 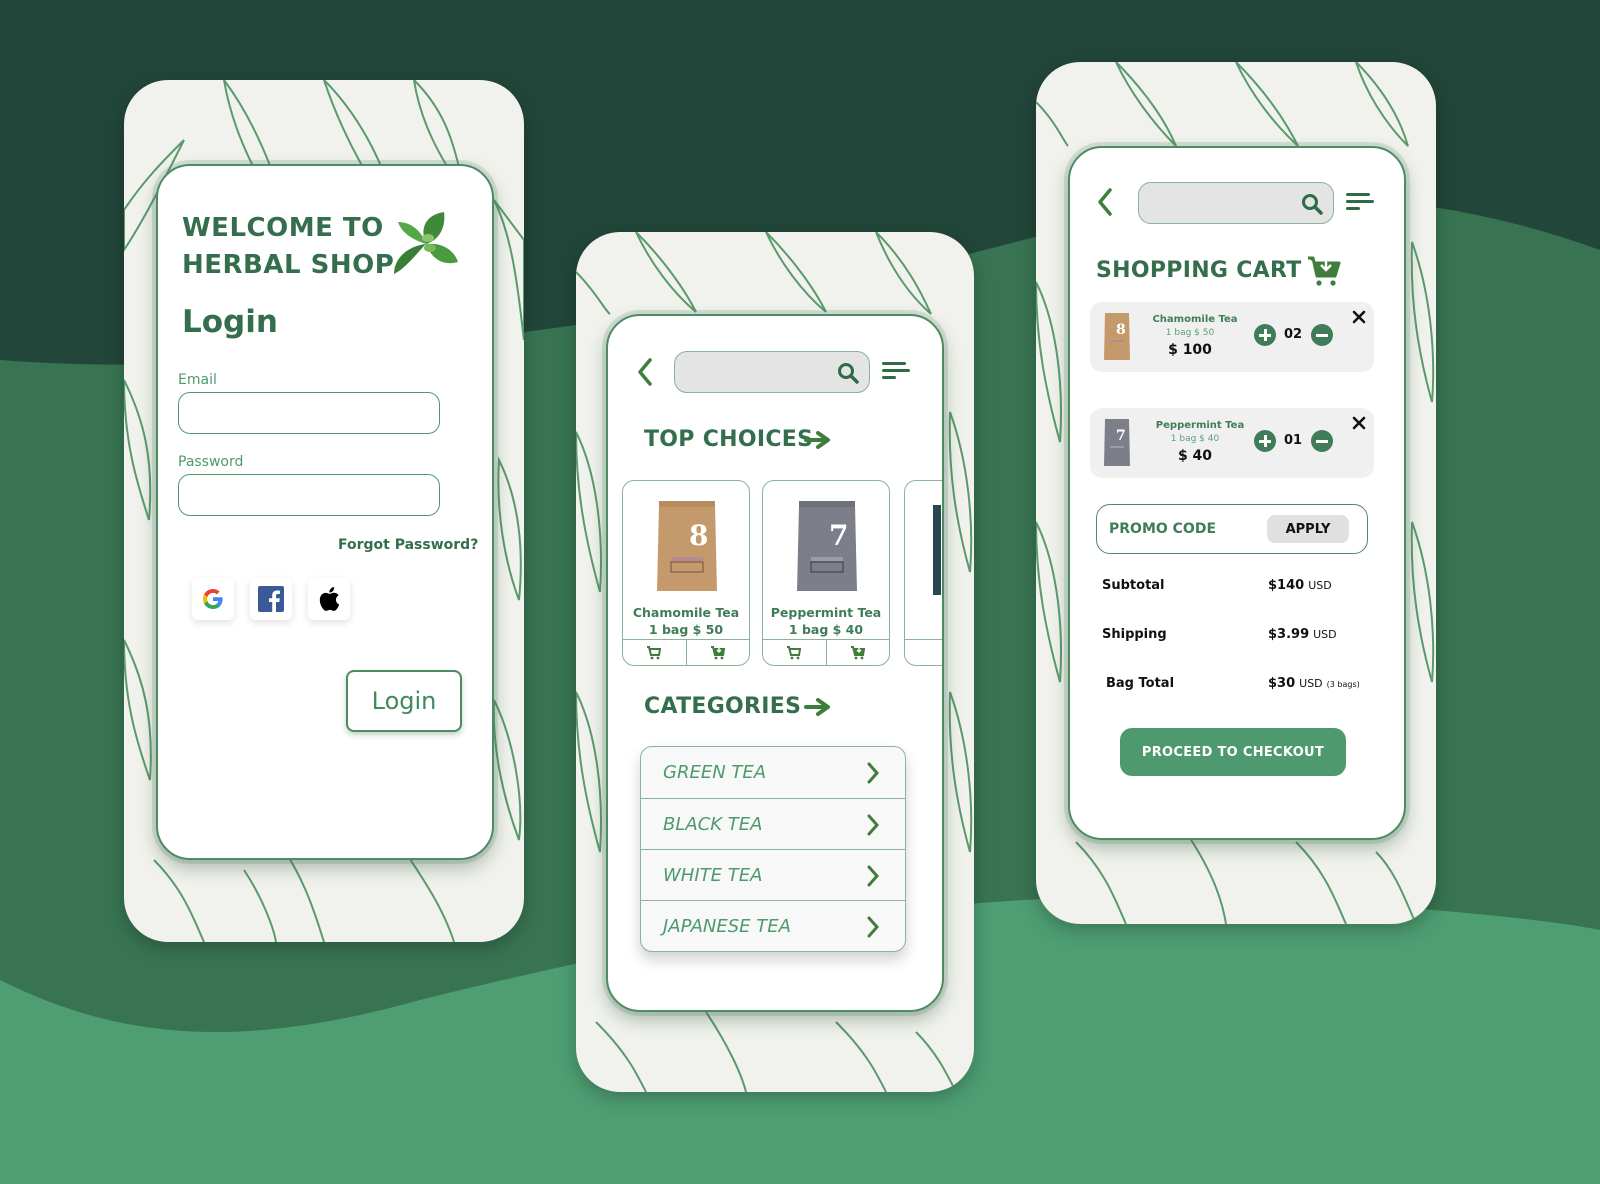 What do you see at coordinates (213, 599) in the screenshot?
I see `google-login-button` at bounding box center [213, 599].